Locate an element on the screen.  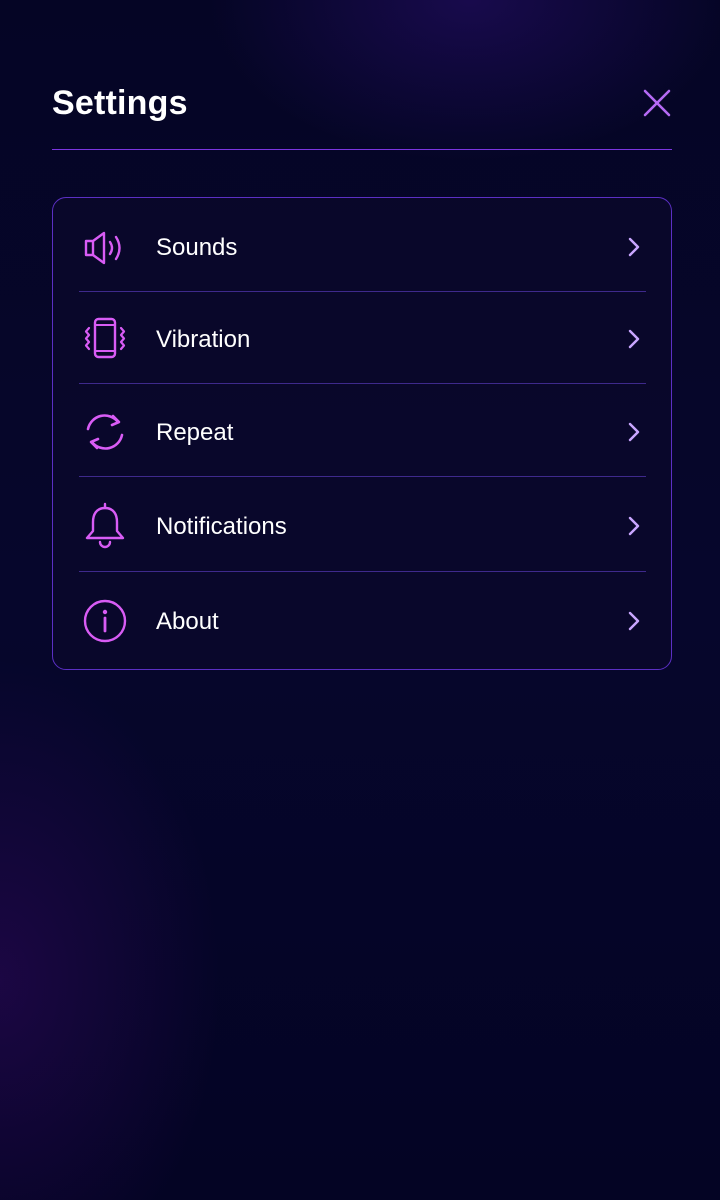
settings-item-about: About is located at coordinates (362, 620).